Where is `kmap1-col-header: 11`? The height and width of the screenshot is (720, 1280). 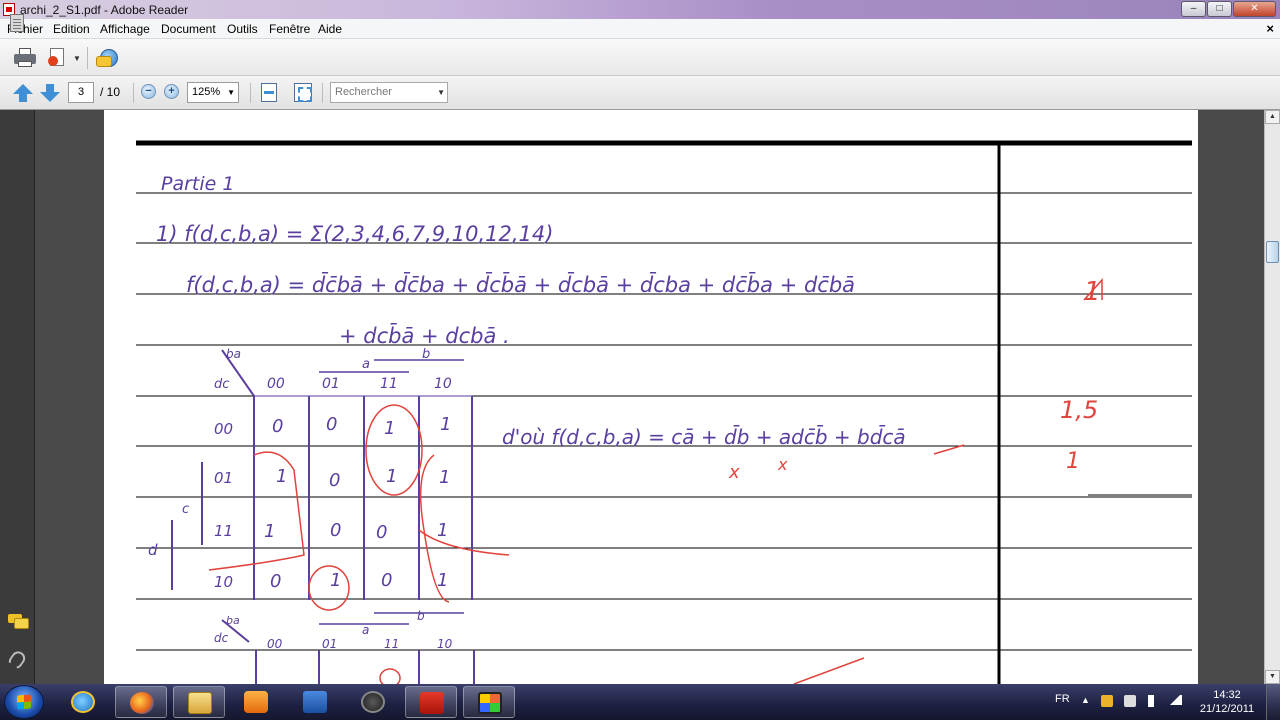 kmap1-col-header: 11 is located at coordinates (389, 384).